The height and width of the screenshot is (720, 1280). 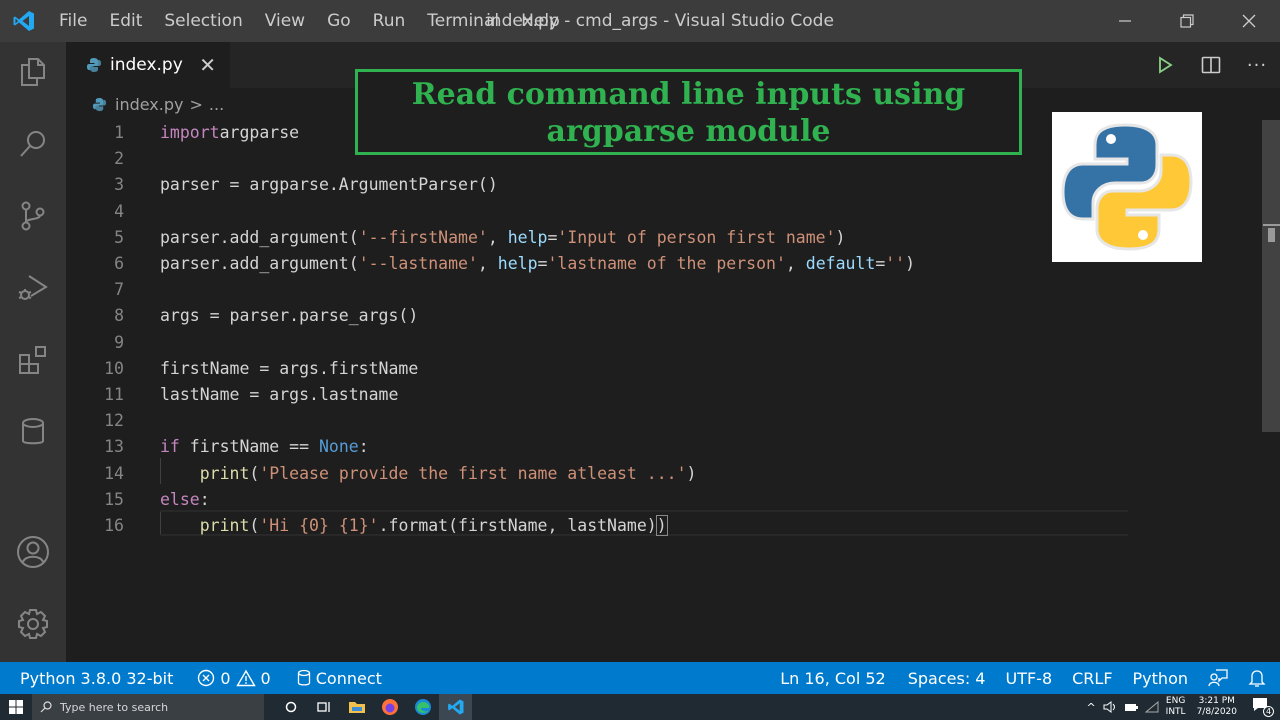 I want to click on menu-run: Run, so click(x=389, y=21).